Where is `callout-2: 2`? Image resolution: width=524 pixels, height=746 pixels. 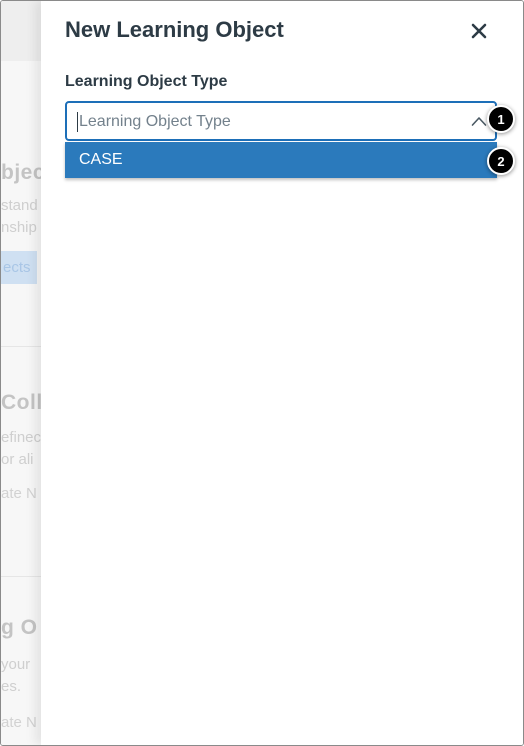 callout-2: 2 is located at coordinates (501, 161).